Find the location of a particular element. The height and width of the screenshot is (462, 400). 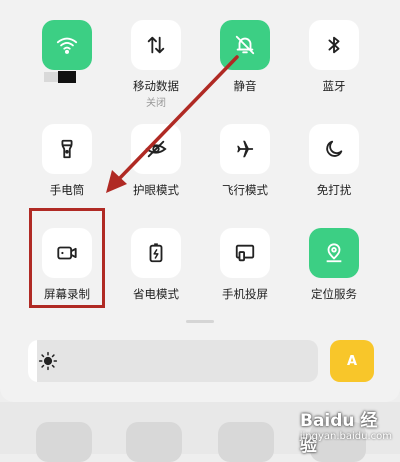

auto-brightness-button: A is located at coordinates (352, 361).